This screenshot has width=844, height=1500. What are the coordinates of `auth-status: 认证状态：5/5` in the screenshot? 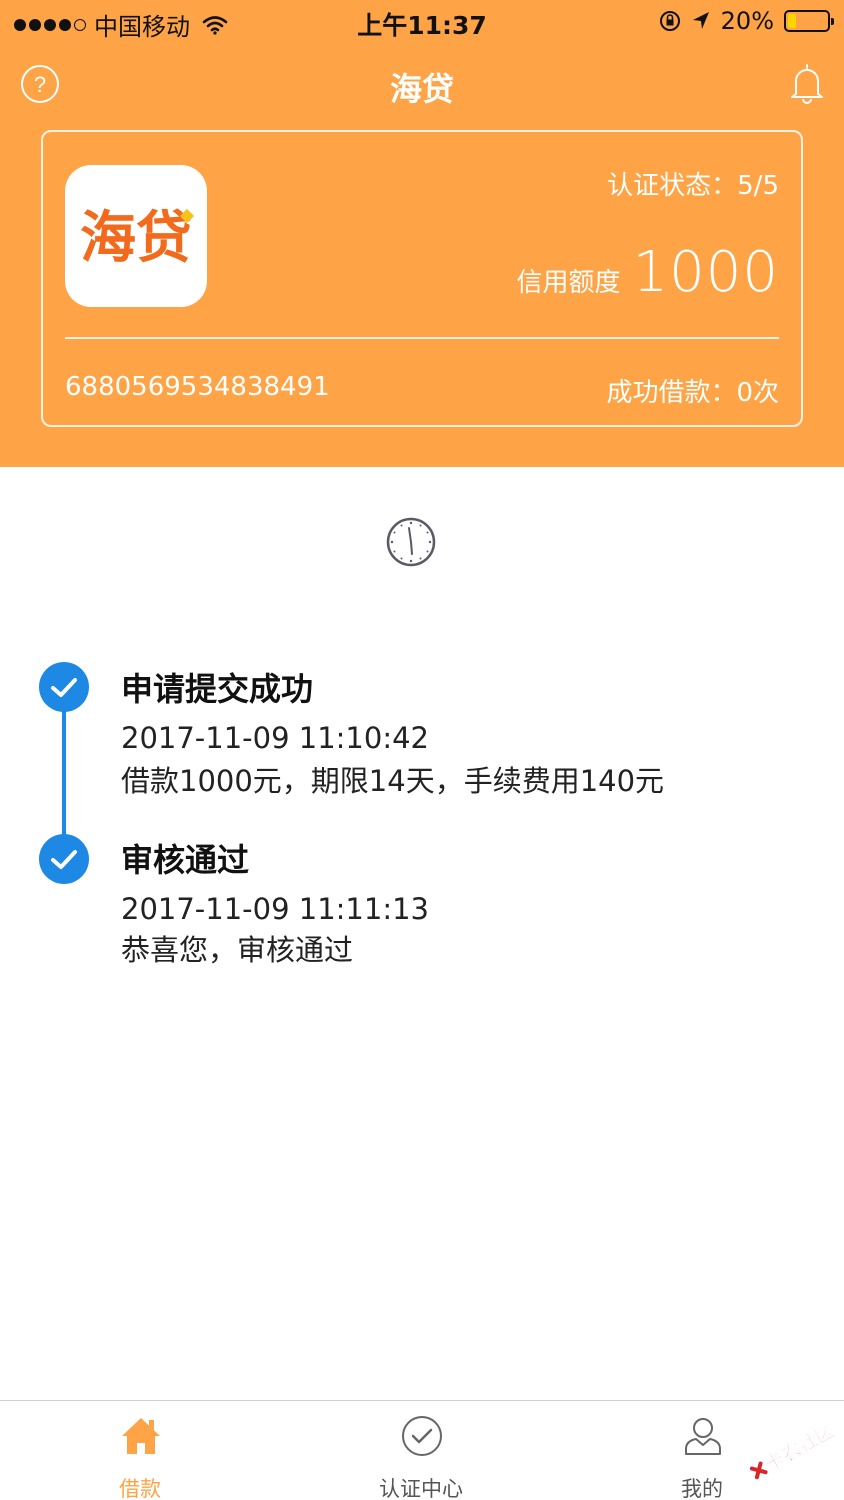 It's located at (693, 186).